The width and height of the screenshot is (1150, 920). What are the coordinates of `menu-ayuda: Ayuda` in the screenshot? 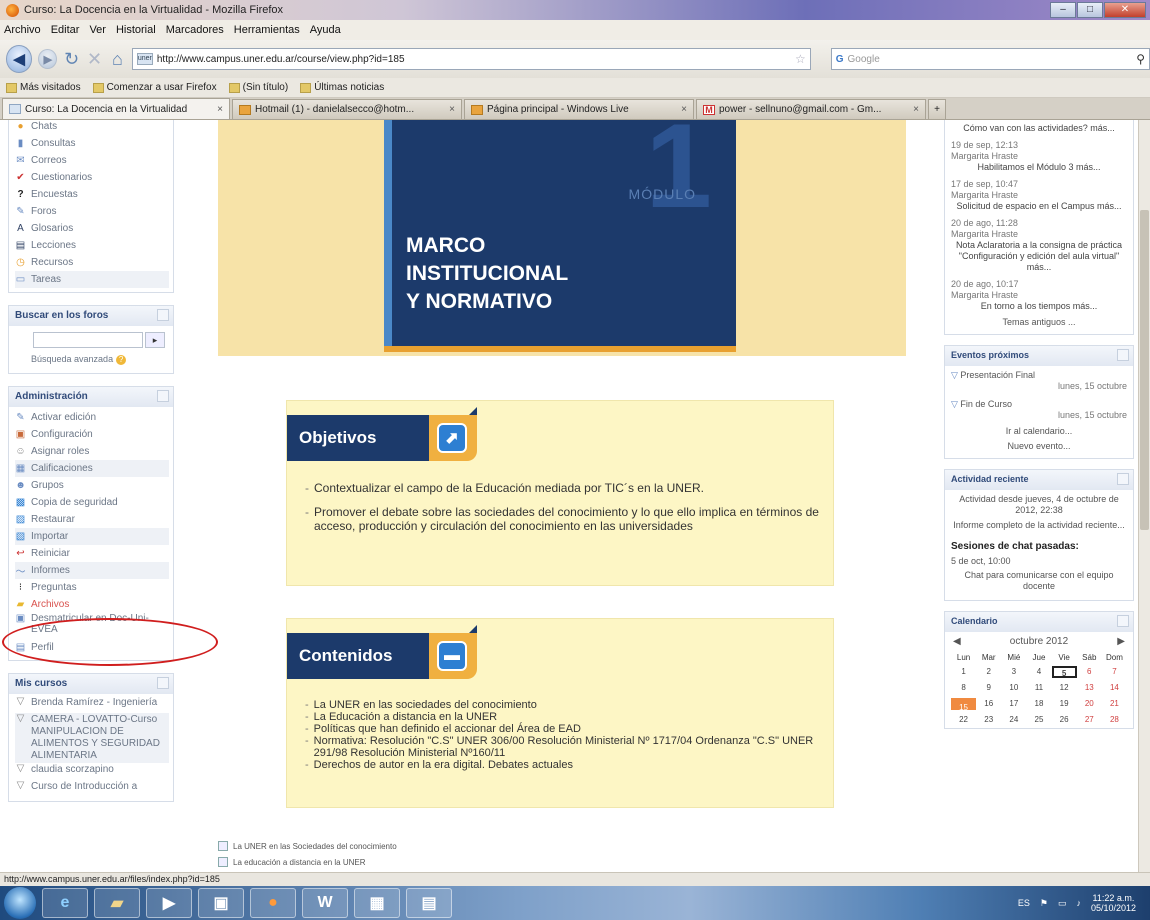 It's located at (325, 30).